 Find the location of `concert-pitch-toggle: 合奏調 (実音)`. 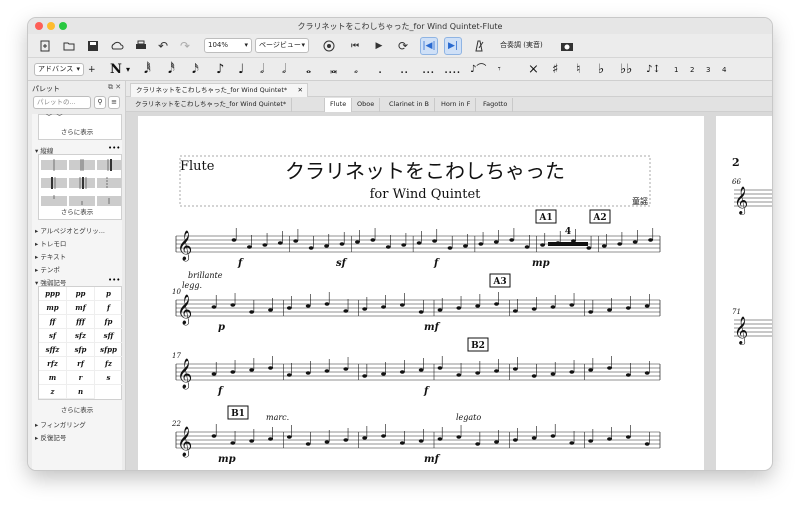

concert-pitch-toggle: 合奏調 (実音) is located at coordinates (521, 45).